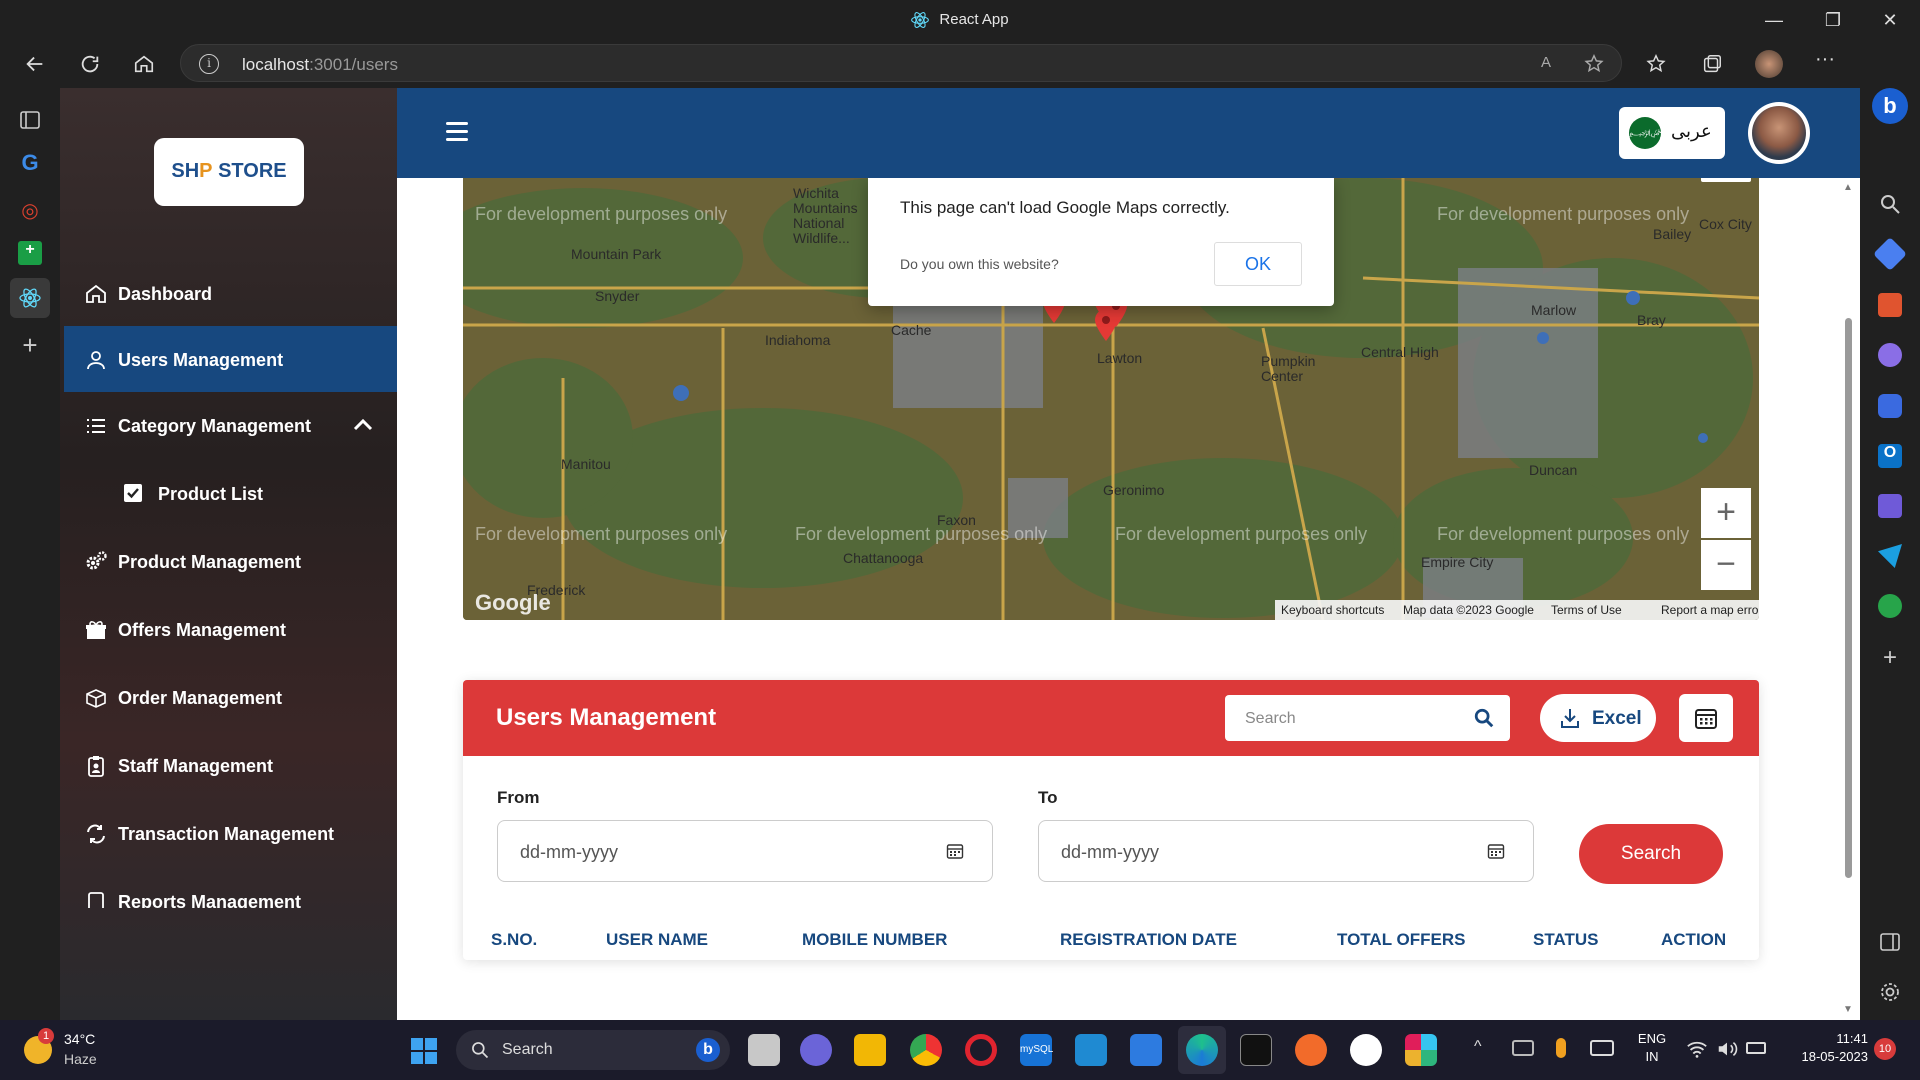 The image size is (1920, 1080). What do you see at coordinates (1885, 1049) in the screenshot?
I see `notification-badge: 10` at bounding box center [1885, 1049].